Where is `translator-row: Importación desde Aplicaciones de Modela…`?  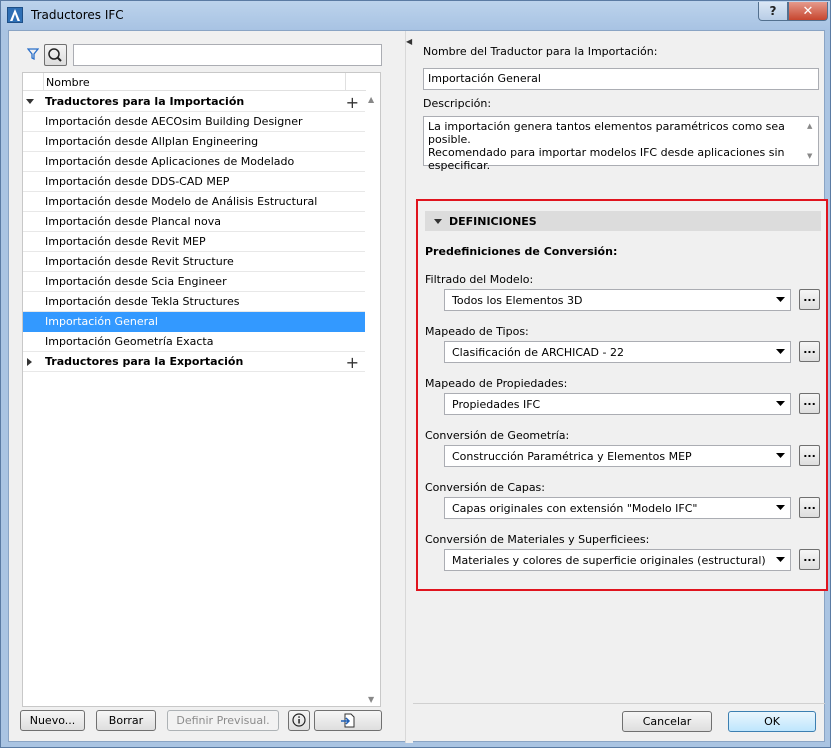 translator-row: Importación desde Aplicaciones de Modela… is located at coordinates (194, 162).